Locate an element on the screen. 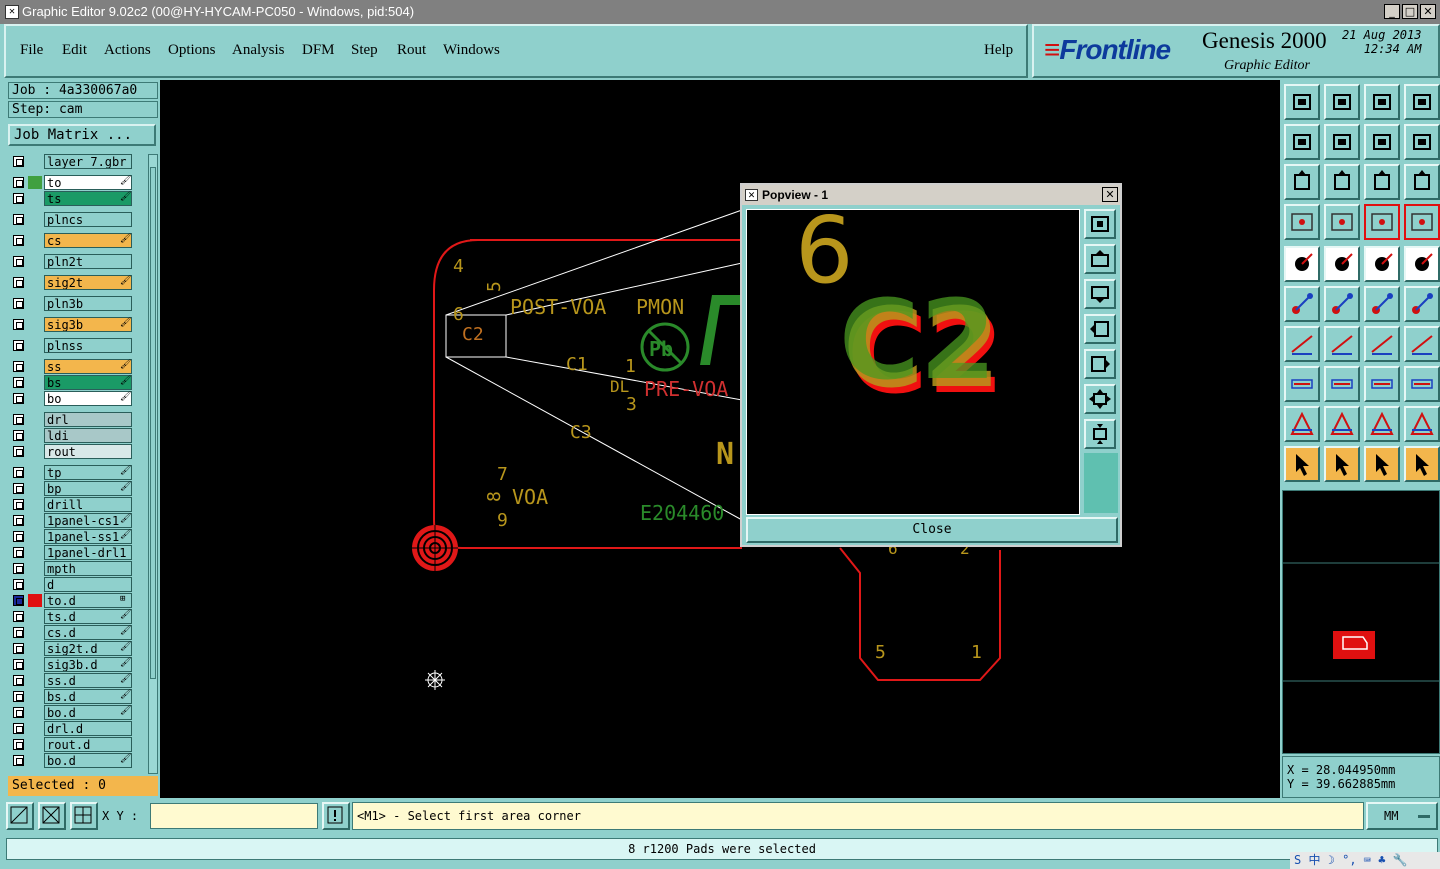 This screenshot has width=1440, height=869. popview-close-x-button: ✕ is located at coordinates (1110, 194).